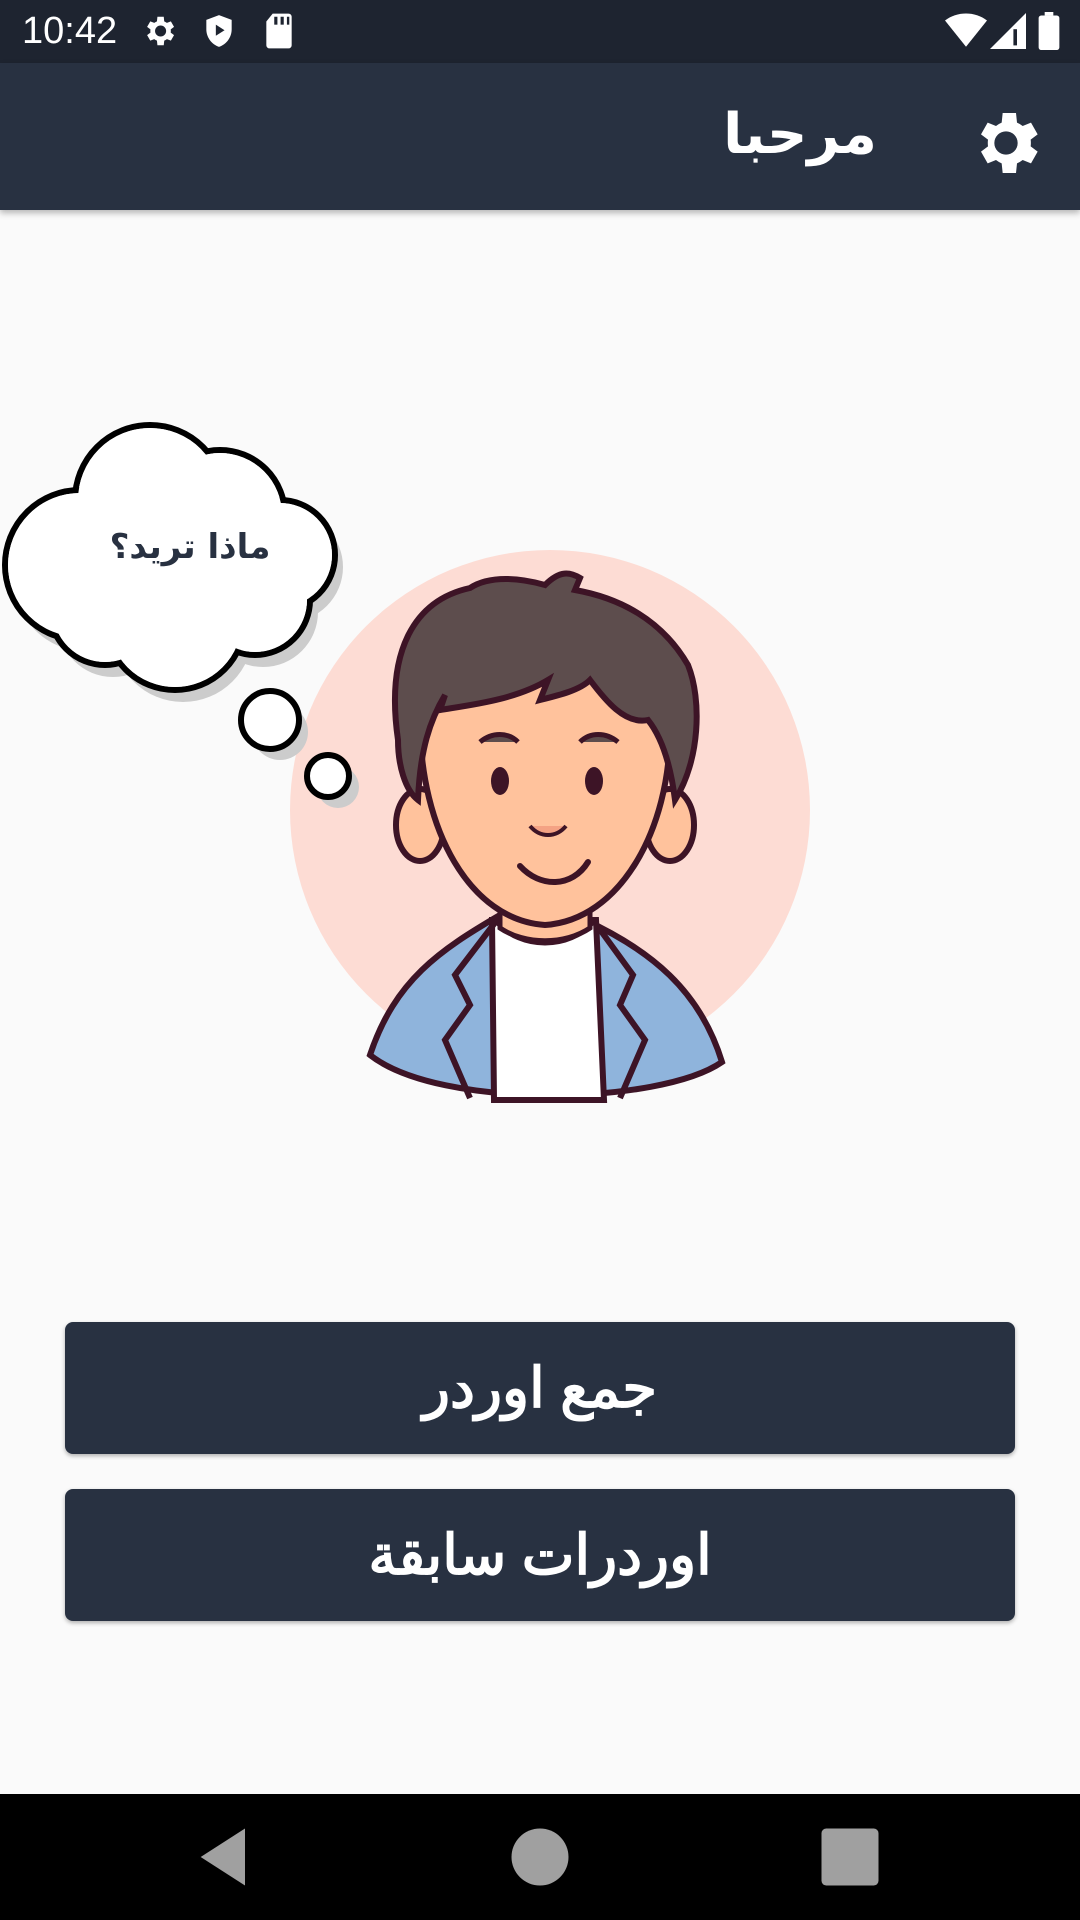 This screenshot has height=1920, width=1080. Describe the element at coordinates (966, 30) in the screenshot. I see `wifi-icon` at that location.